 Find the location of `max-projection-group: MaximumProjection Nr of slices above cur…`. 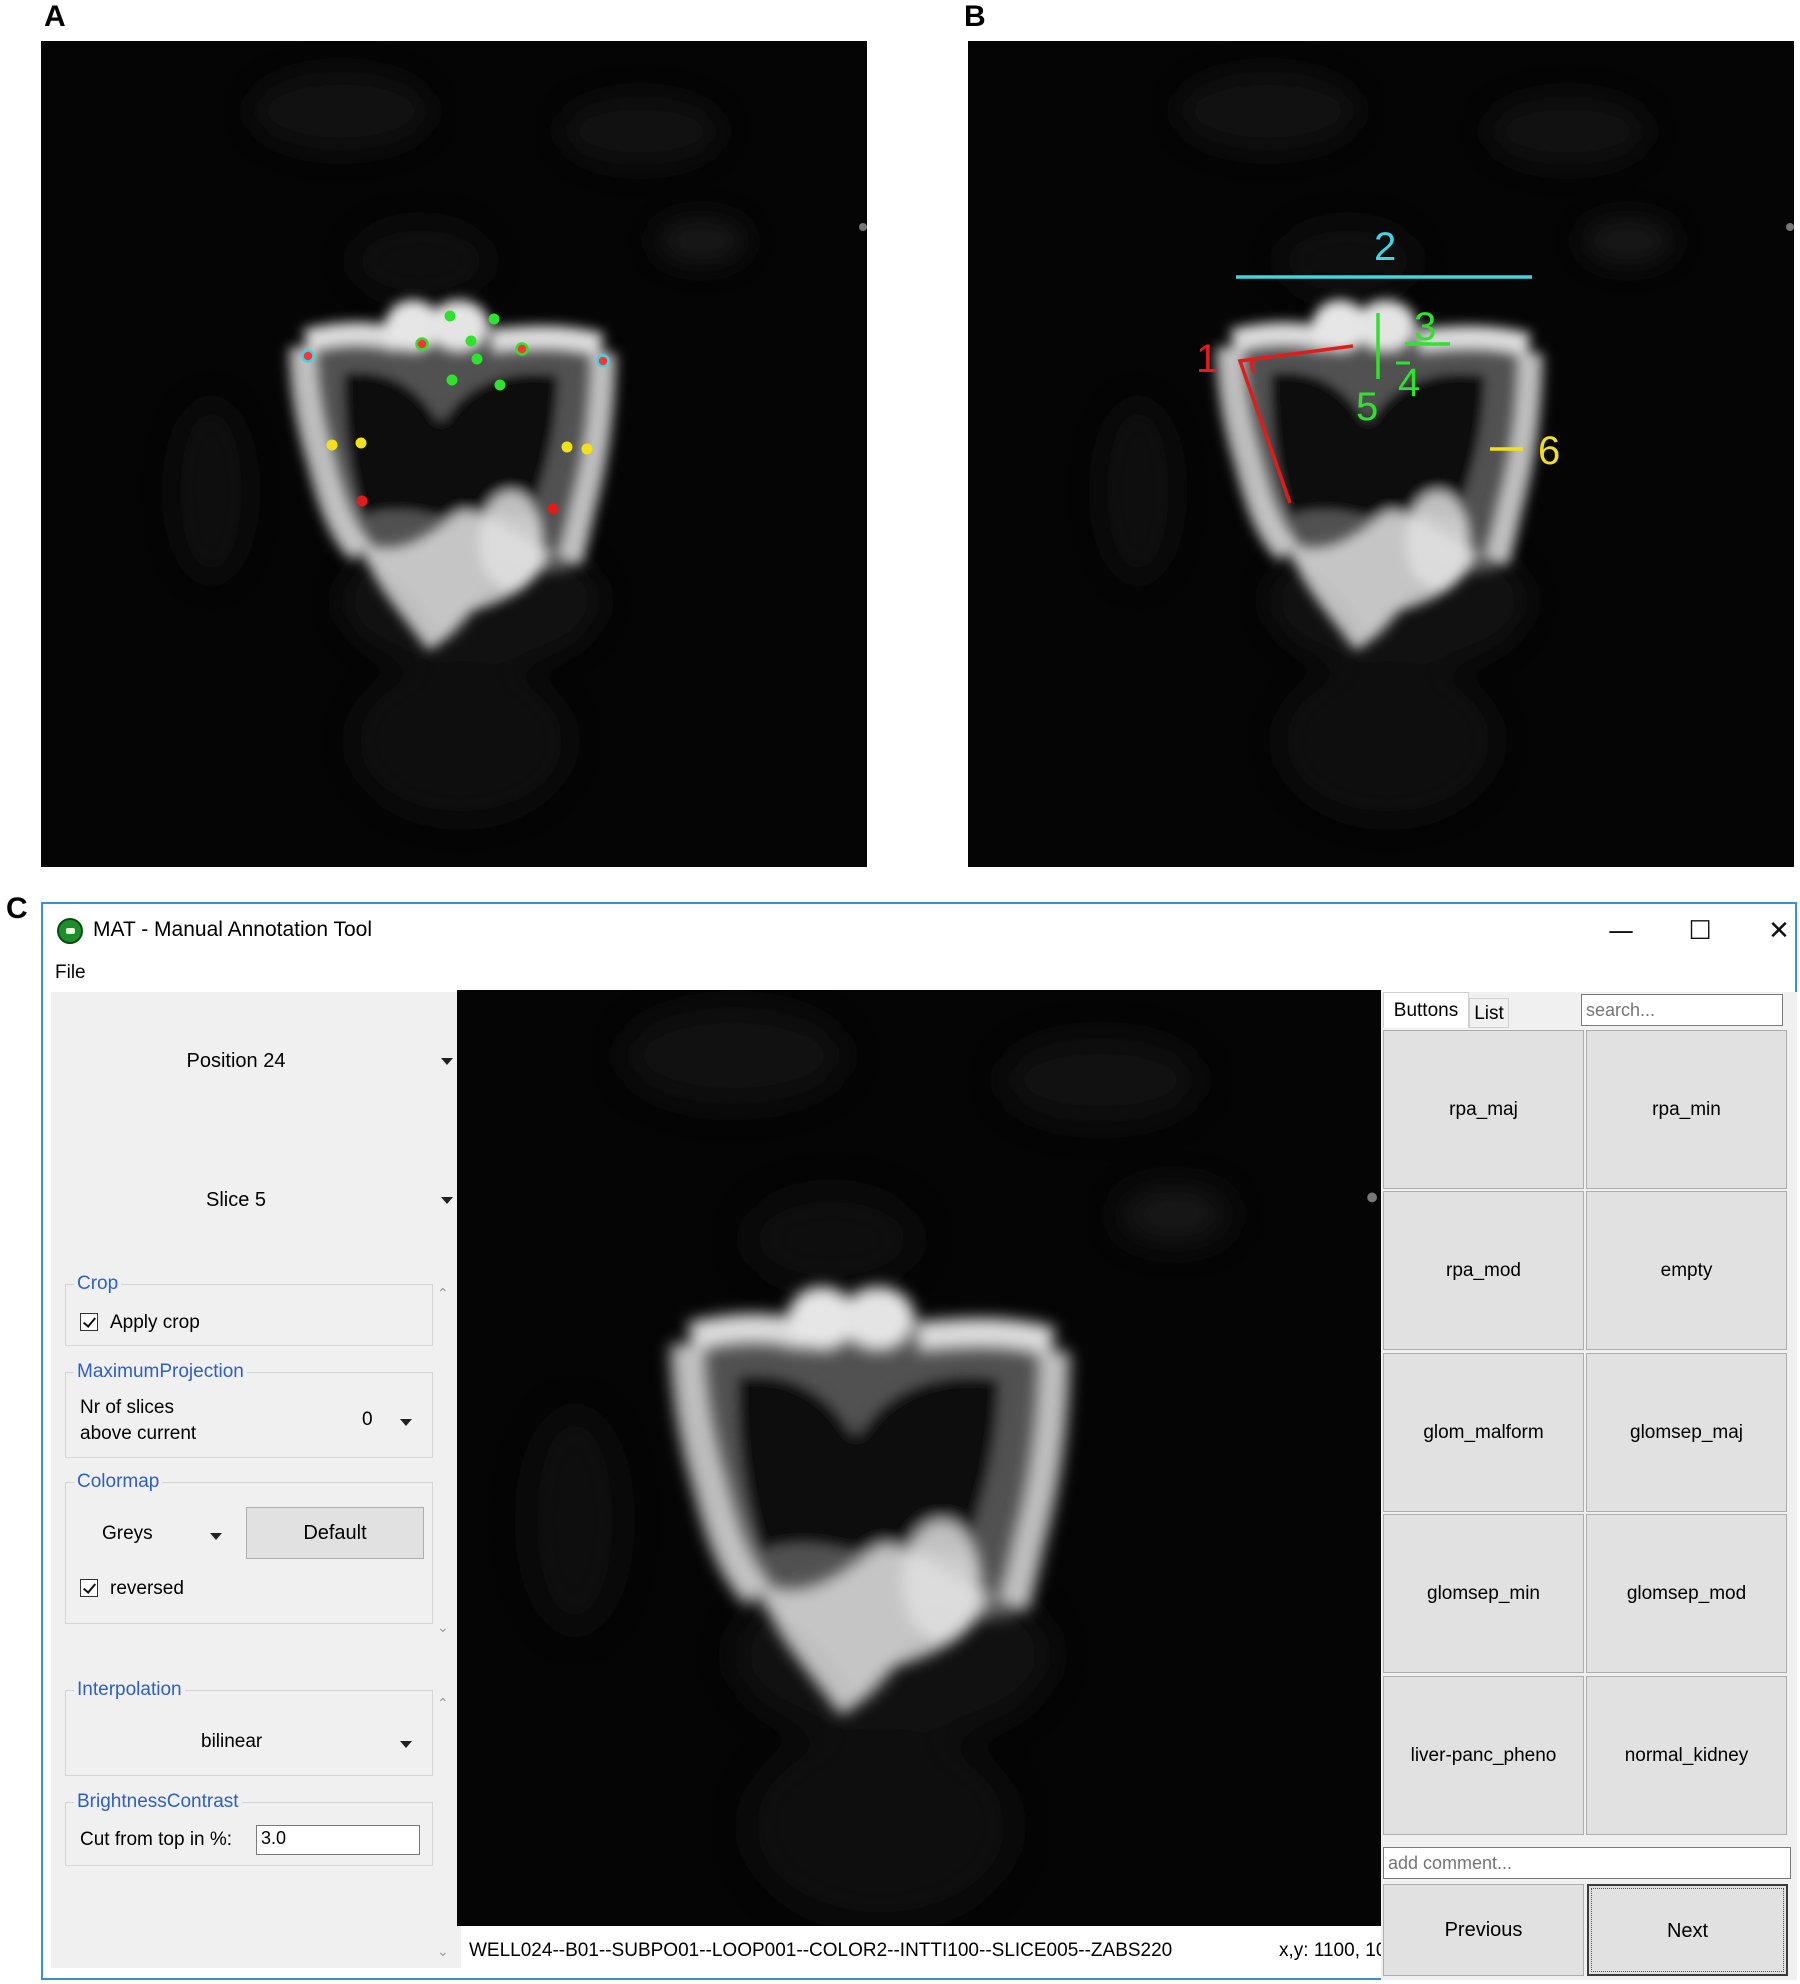

max-projection-group: MaximumProjection Nr of slices above cur… is located at coordinates (249, 1409).